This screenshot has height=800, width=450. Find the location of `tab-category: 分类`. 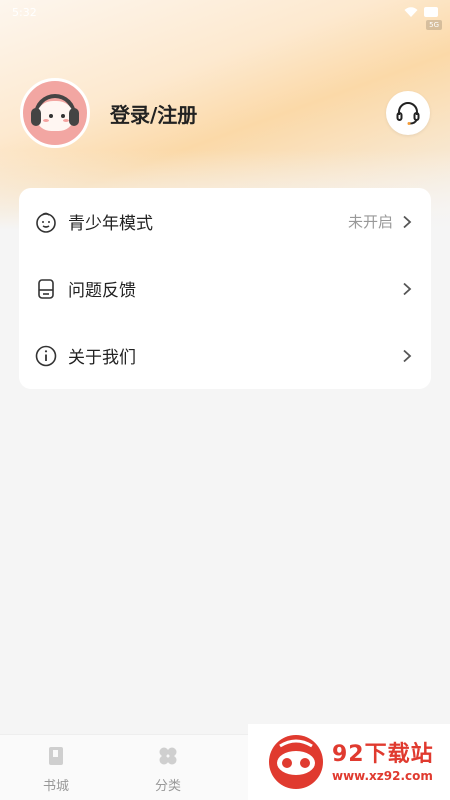

tab-category: 分类 is located at coordinates (168, 767).